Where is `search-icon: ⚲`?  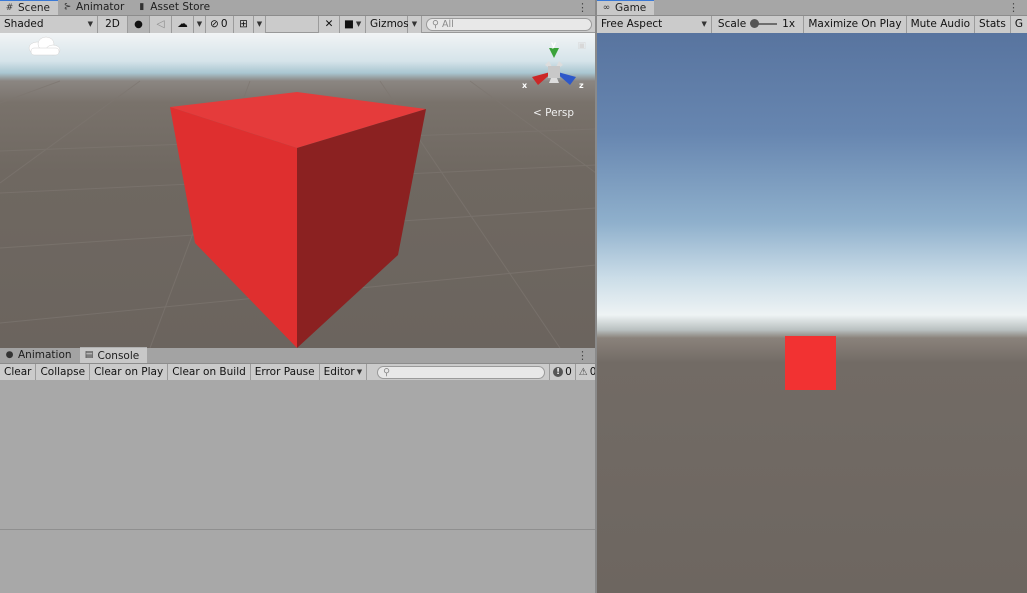
search-icon: ⚲ is located at coordinates (435, 24).